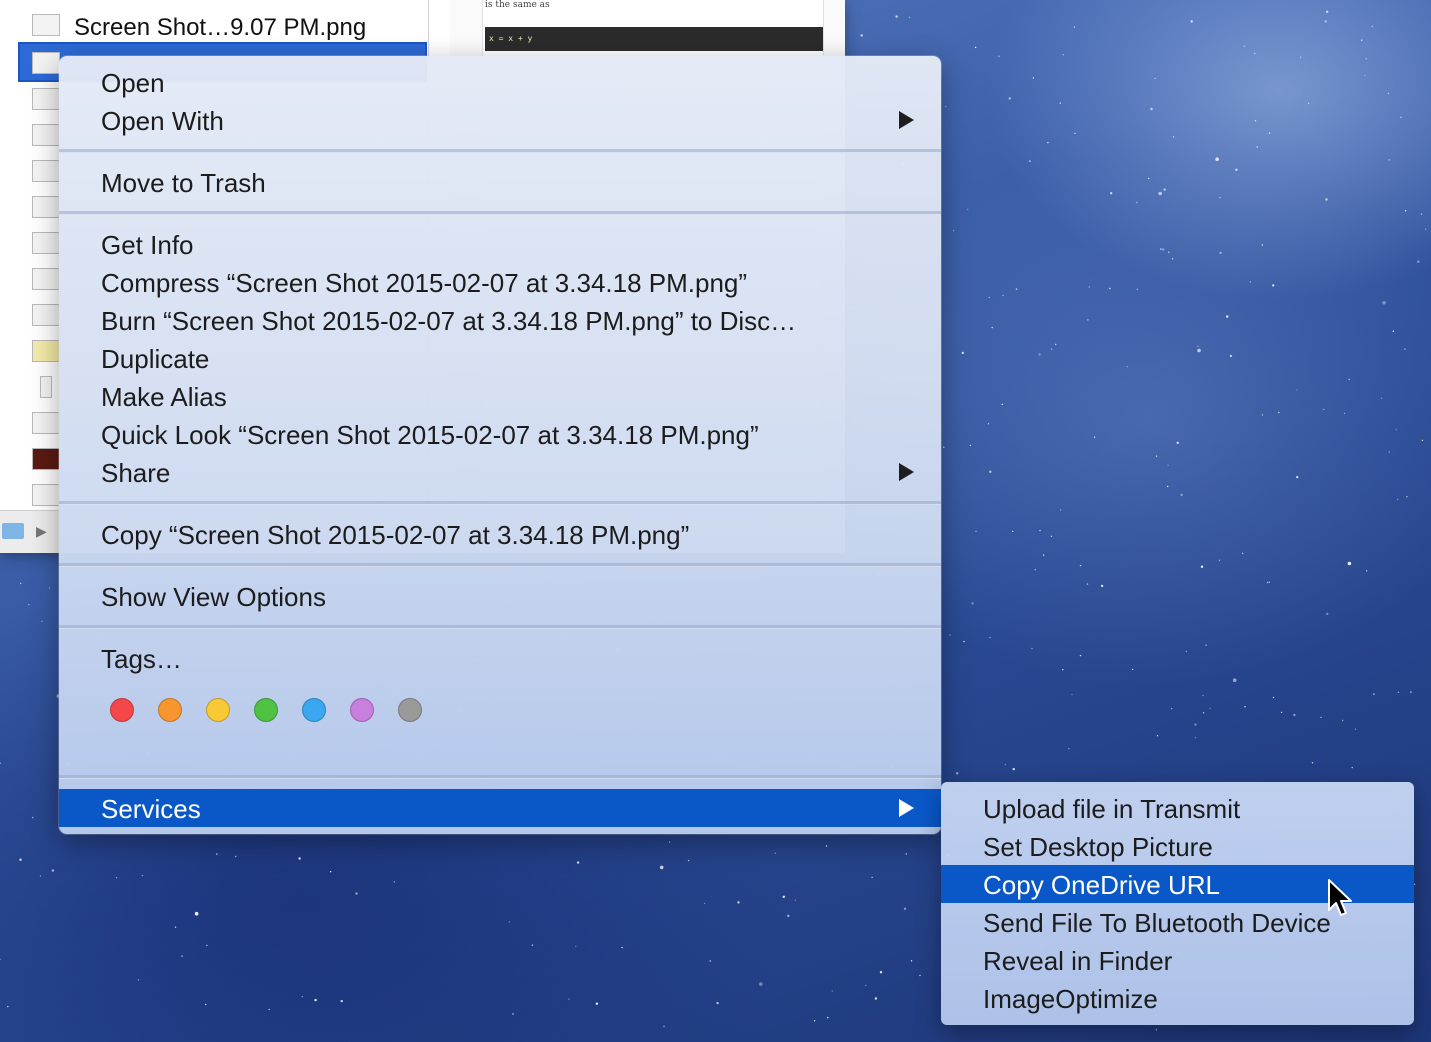 The image size is (1431, 1042). I want to click on menu-item-make-alias: Make Alias, so click(500, 396).